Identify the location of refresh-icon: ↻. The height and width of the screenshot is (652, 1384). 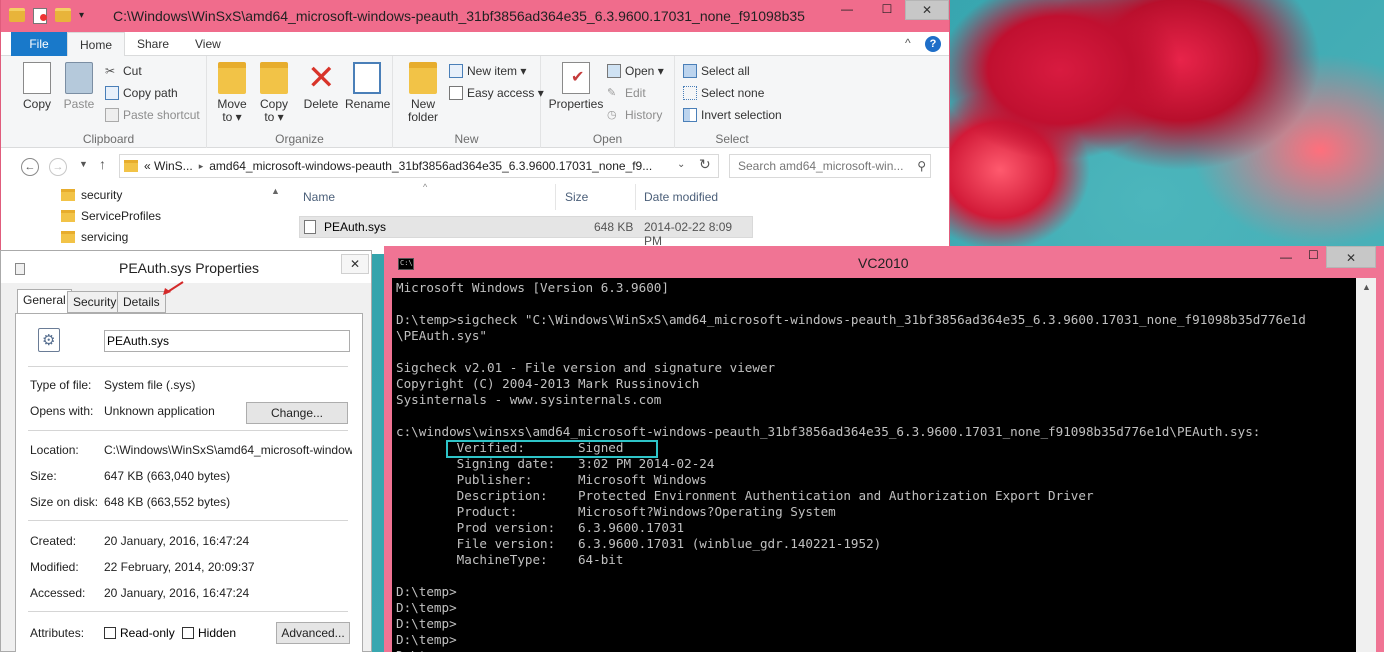
(705, 164).